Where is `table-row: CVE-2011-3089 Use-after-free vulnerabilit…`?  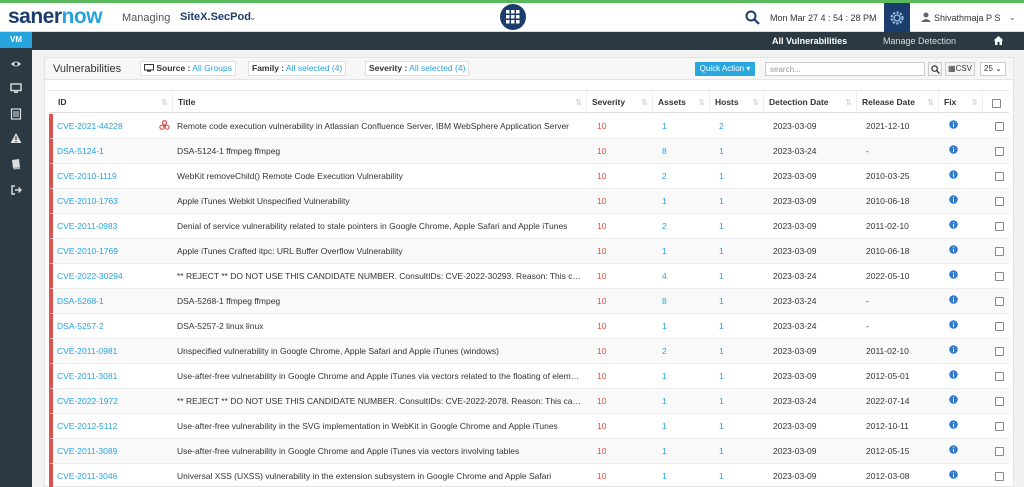 table-row: CVE-2011-3089 Use-after-free vulnerabilit… is located at coordinates (529, 451).